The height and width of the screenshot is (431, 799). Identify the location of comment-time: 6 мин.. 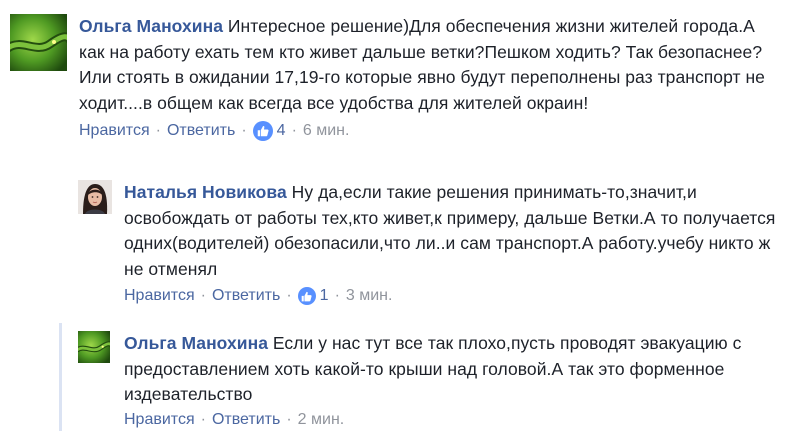
(326, 131).